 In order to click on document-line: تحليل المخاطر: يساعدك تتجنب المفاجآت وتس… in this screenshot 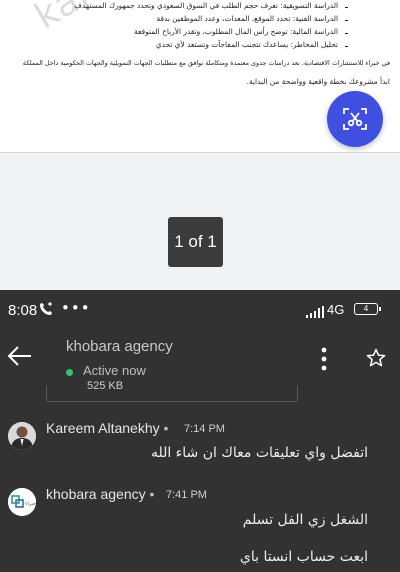, I will do `click(246, 44)`.